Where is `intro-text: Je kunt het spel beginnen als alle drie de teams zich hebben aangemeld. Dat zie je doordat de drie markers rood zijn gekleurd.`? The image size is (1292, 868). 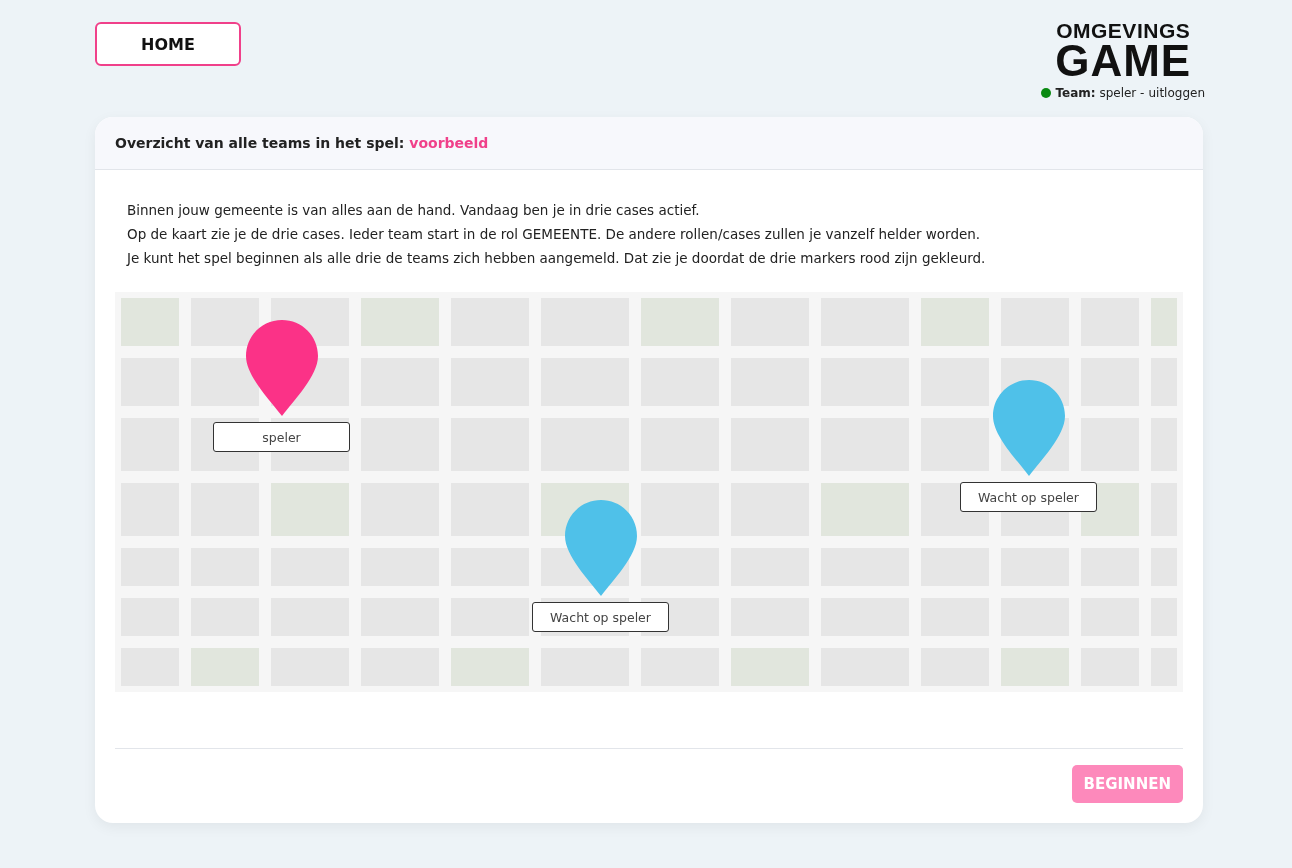 intro-text: Je kunt het spel beginnen als alle drie de teams zich hebben aangemeld. Dat zie je doordat de drie markers rood zijn gekleurd. is located at coordinates (557, 258).